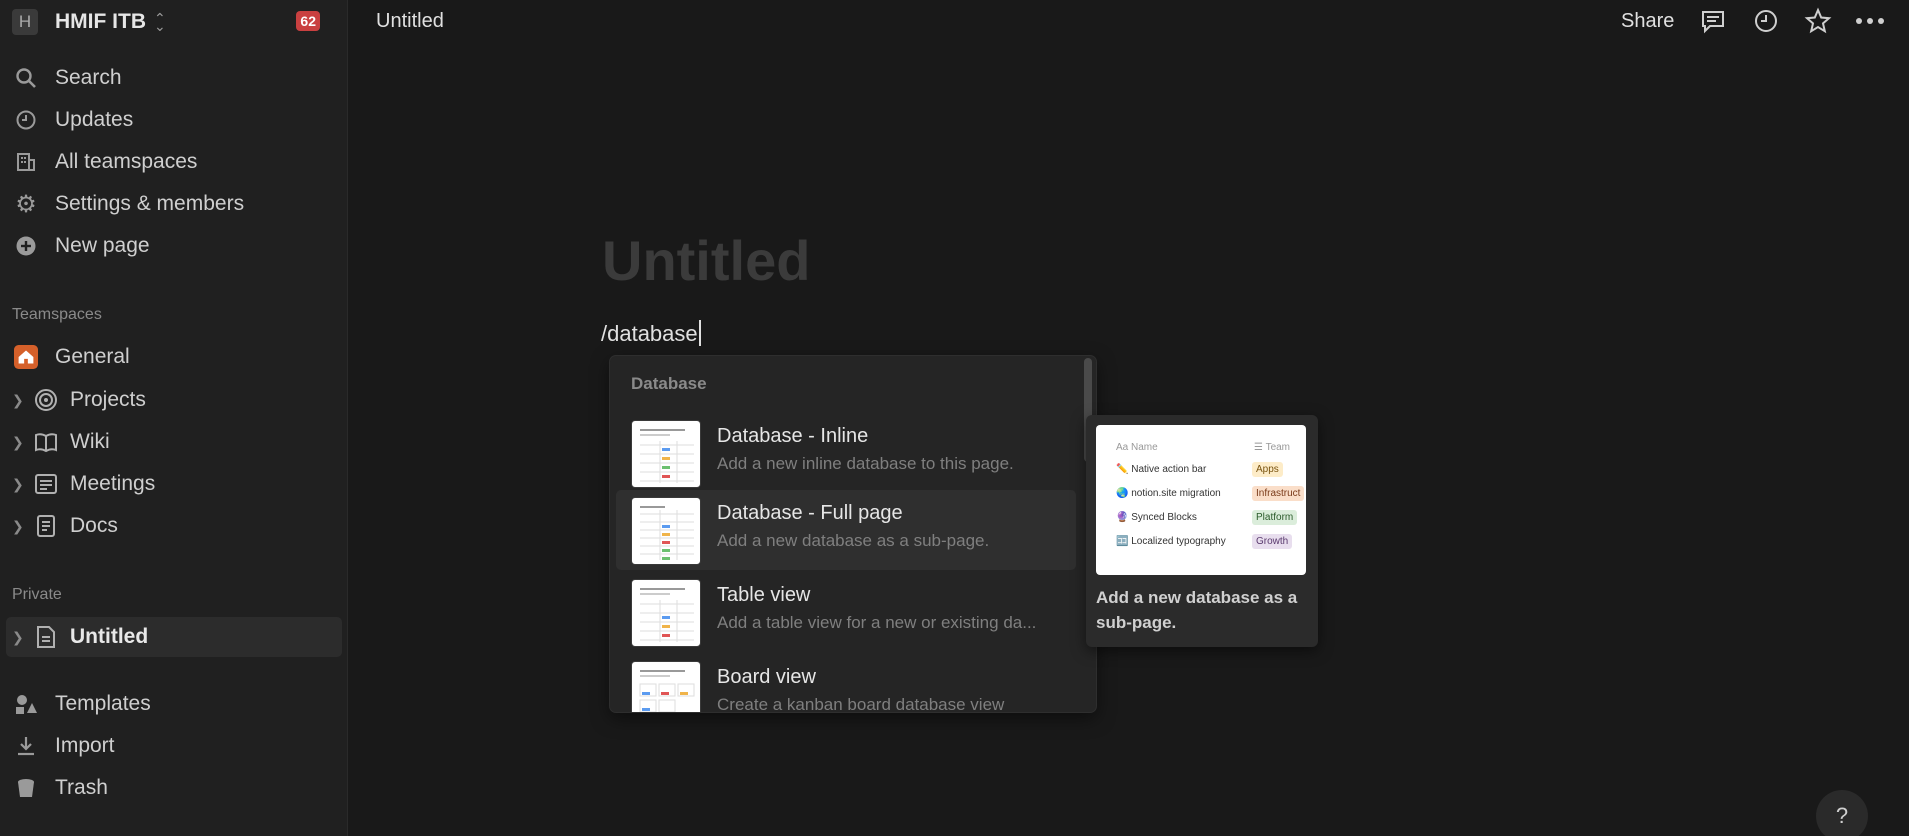 This screenshot has height=836, width=1909. Describe the element at coordinates (46, 400) in the screenshot. I see `target-icon` at that location.